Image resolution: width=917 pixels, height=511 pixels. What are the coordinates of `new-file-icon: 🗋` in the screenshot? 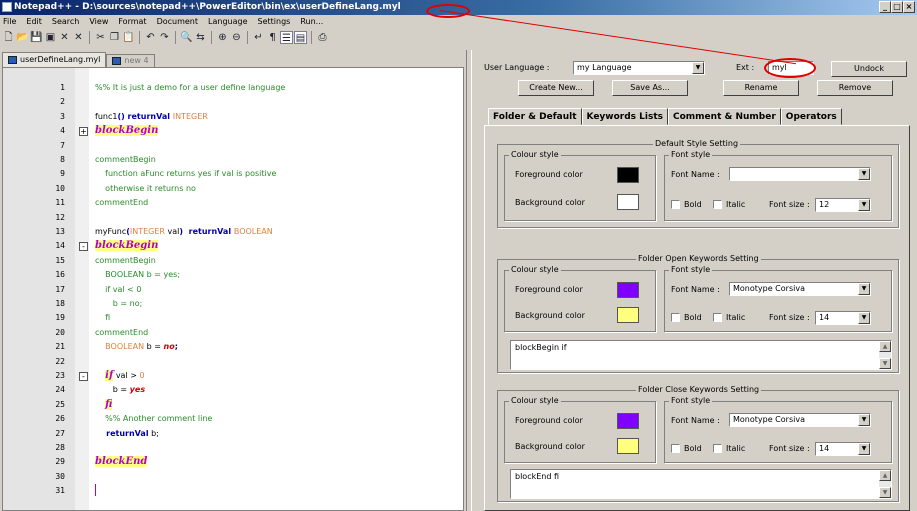 It's located at (8, 37).